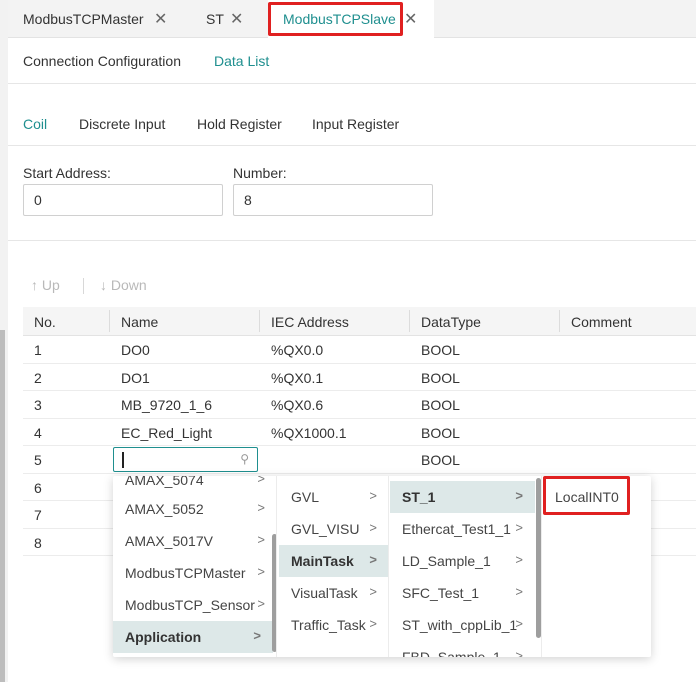 The height and width of the screenshot is (682, 696). Describe the element at coordinates (297, 350) in the screenshot. I see `cell-iec-address: %QX0.0` at that location.